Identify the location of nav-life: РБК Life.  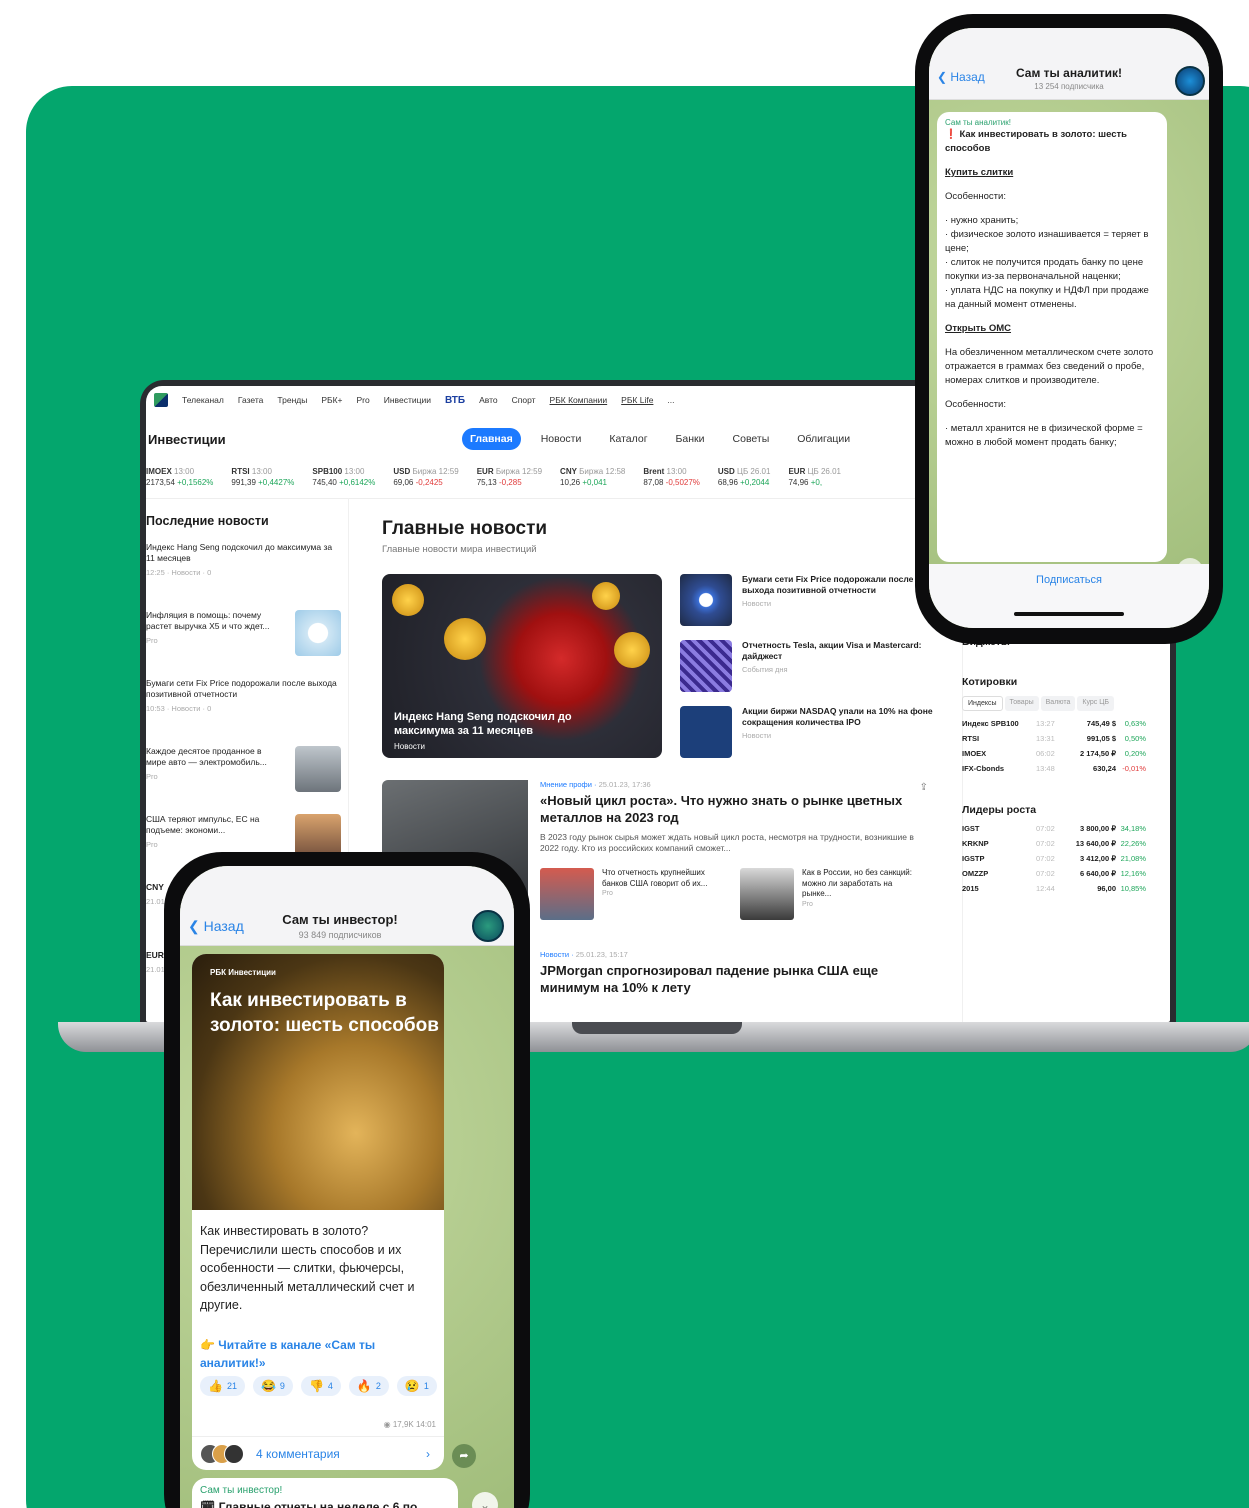
(637, 400).